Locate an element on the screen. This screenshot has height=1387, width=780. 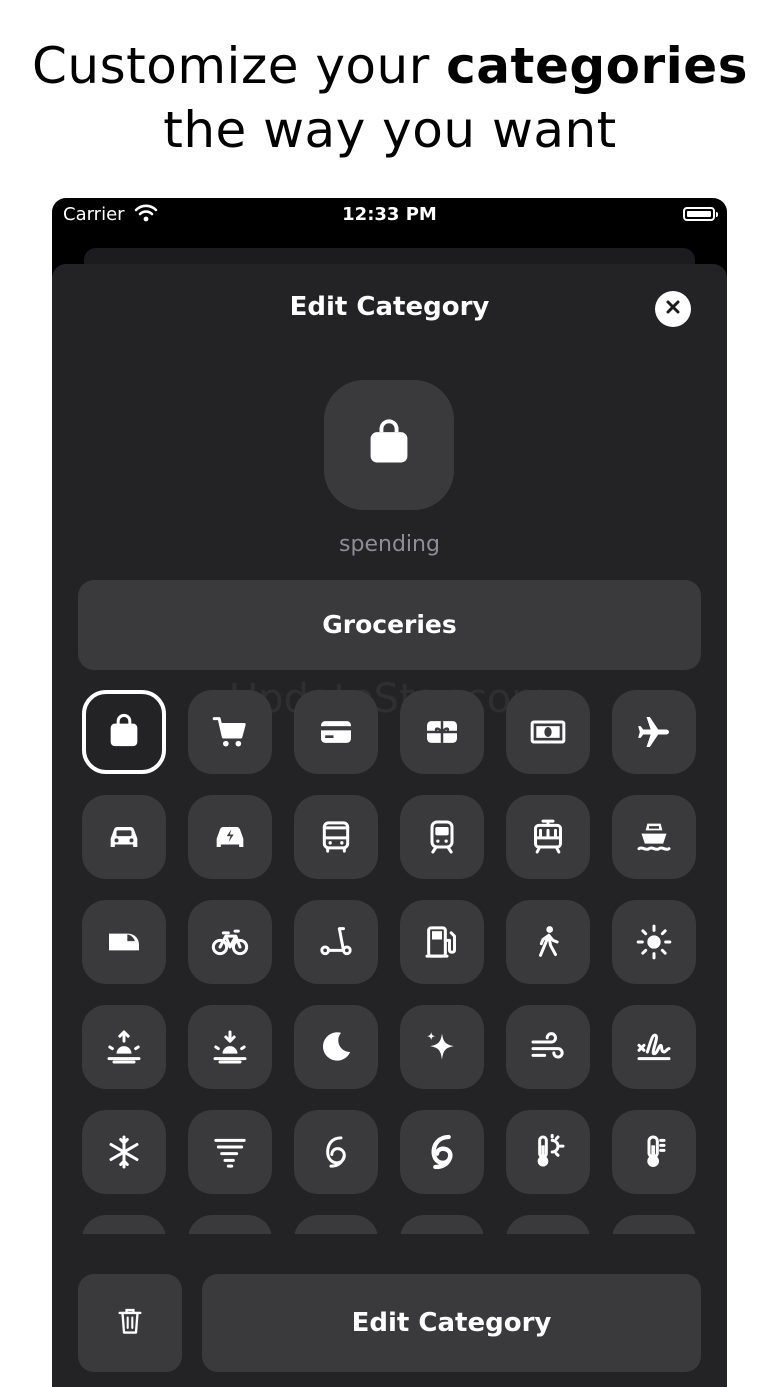
sun-icon is located at coordinates (654, 942).